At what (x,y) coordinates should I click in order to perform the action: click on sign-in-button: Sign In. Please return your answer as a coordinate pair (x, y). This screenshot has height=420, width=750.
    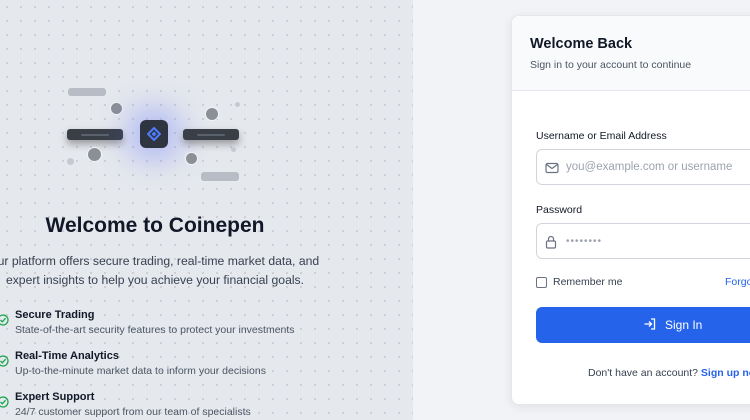
    Looking at the image, I should click on (643, 325).